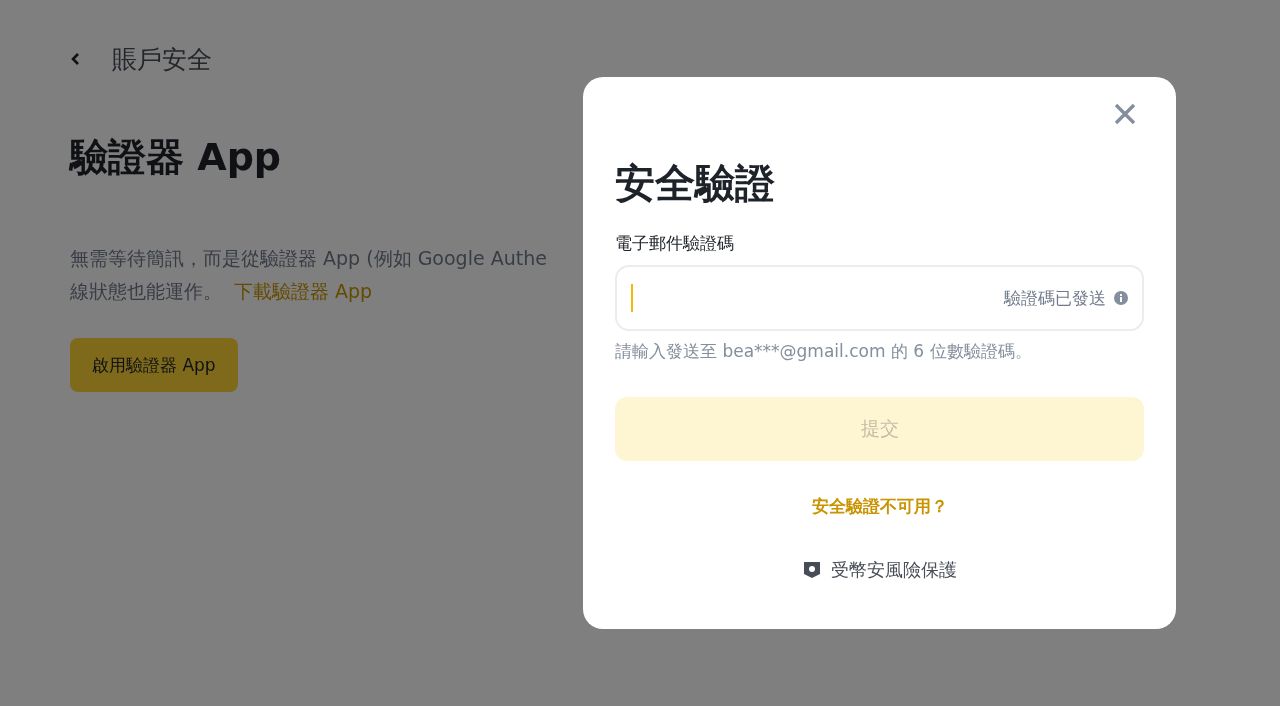 This screenshot has width=1280, height=706. What do you see at coordinates (1121, 298) in the screenshot?
I see `info-icon` at bounding box center [1121, 298].